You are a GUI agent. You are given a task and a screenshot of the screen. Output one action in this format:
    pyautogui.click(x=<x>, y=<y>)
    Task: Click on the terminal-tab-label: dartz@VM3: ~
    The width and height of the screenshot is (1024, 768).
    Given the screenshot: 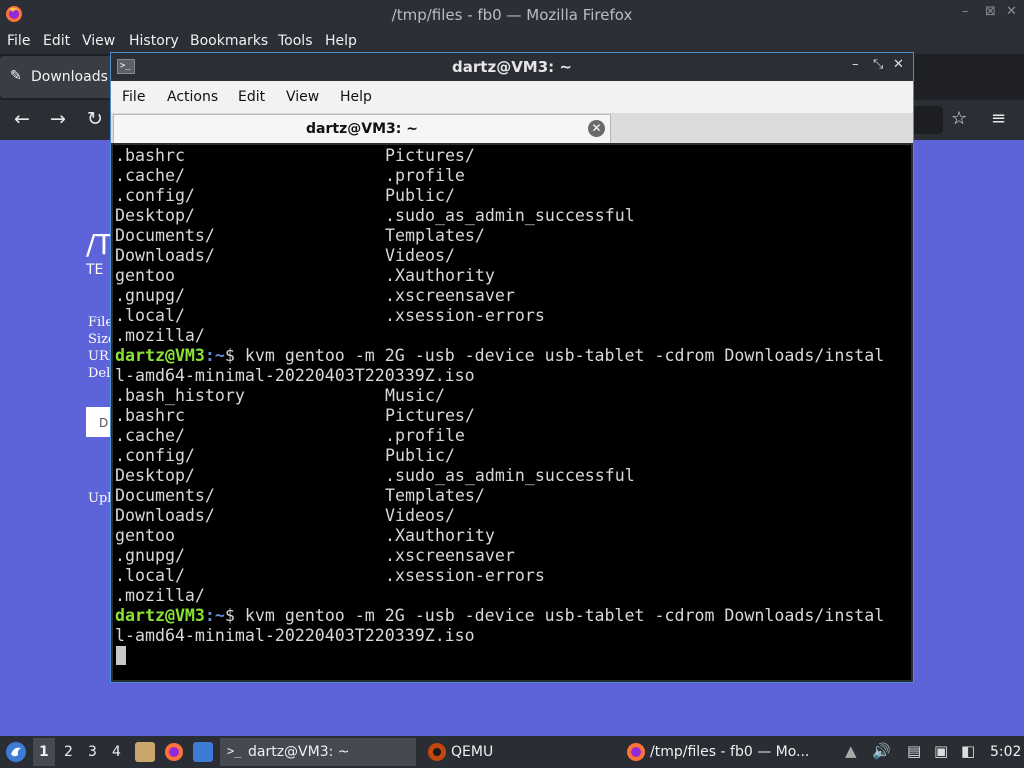 What is the action you would take?
    pyautogui.click(x=362, y=129)
    